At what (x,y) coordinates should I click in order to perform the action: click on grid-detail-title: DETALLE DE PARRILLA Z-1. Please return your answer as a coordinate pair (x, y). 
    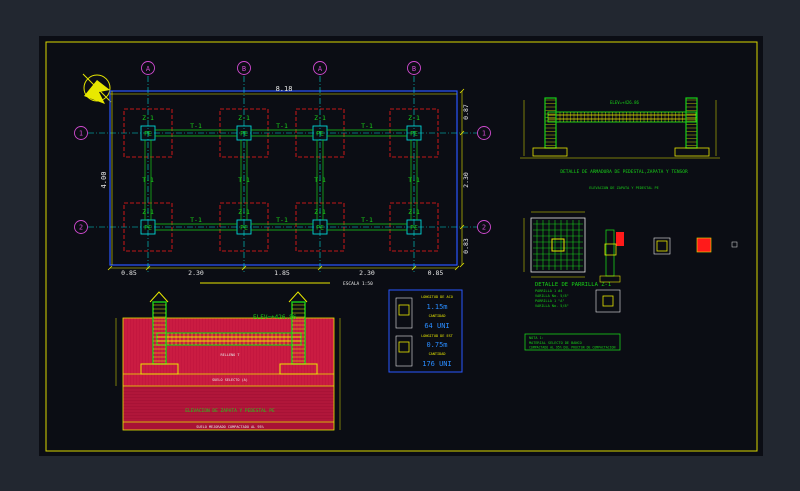
    Looking at the image, I should click on (573, 285).